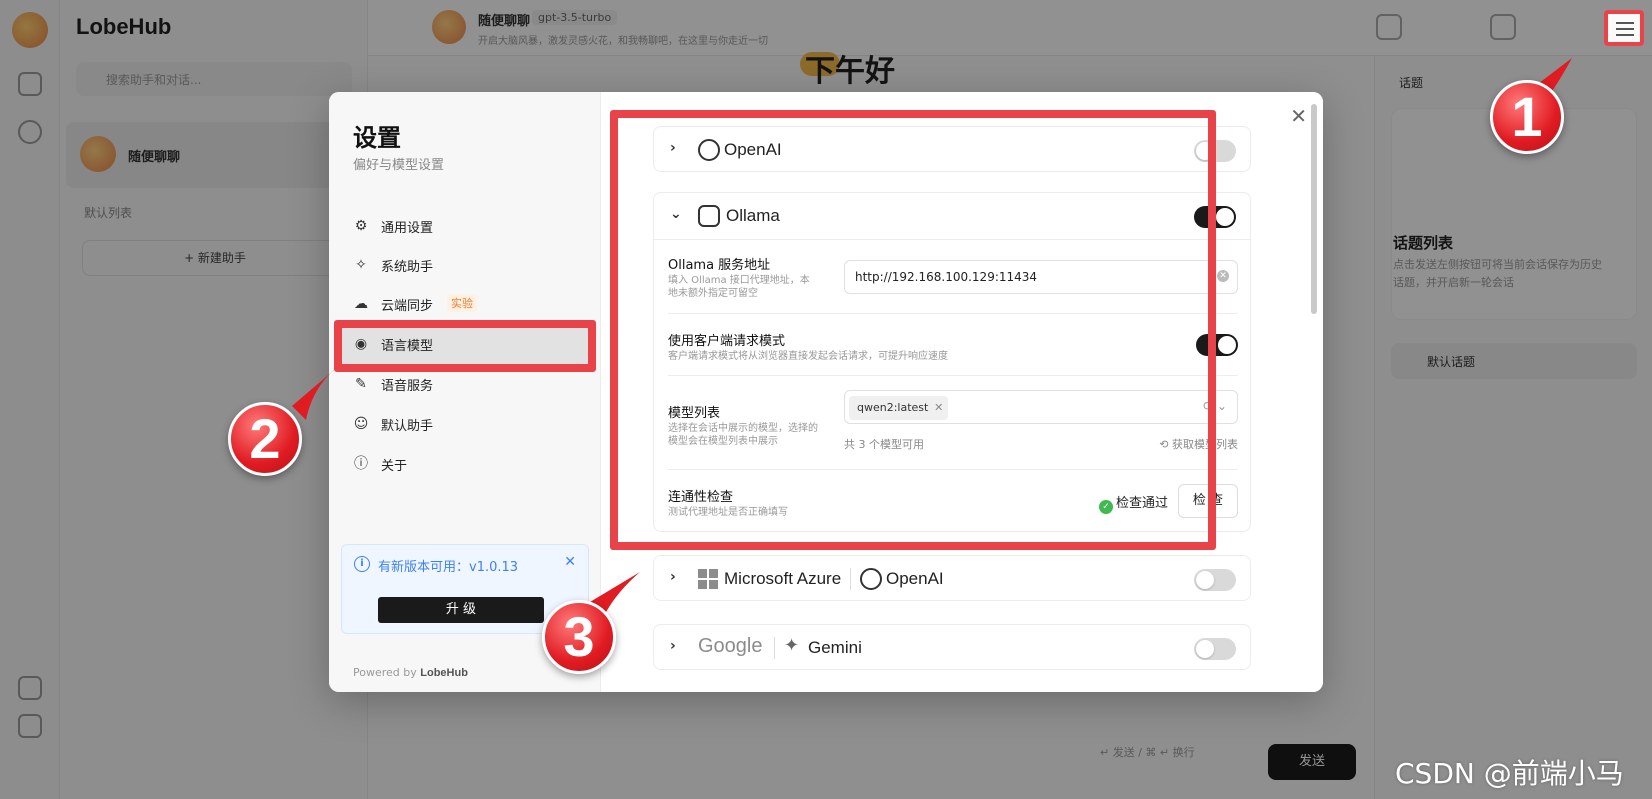 The width and height of the screenshot is (1652, 799). I want to click on watermark: CSDN @前端小马, so click(1509, 773).